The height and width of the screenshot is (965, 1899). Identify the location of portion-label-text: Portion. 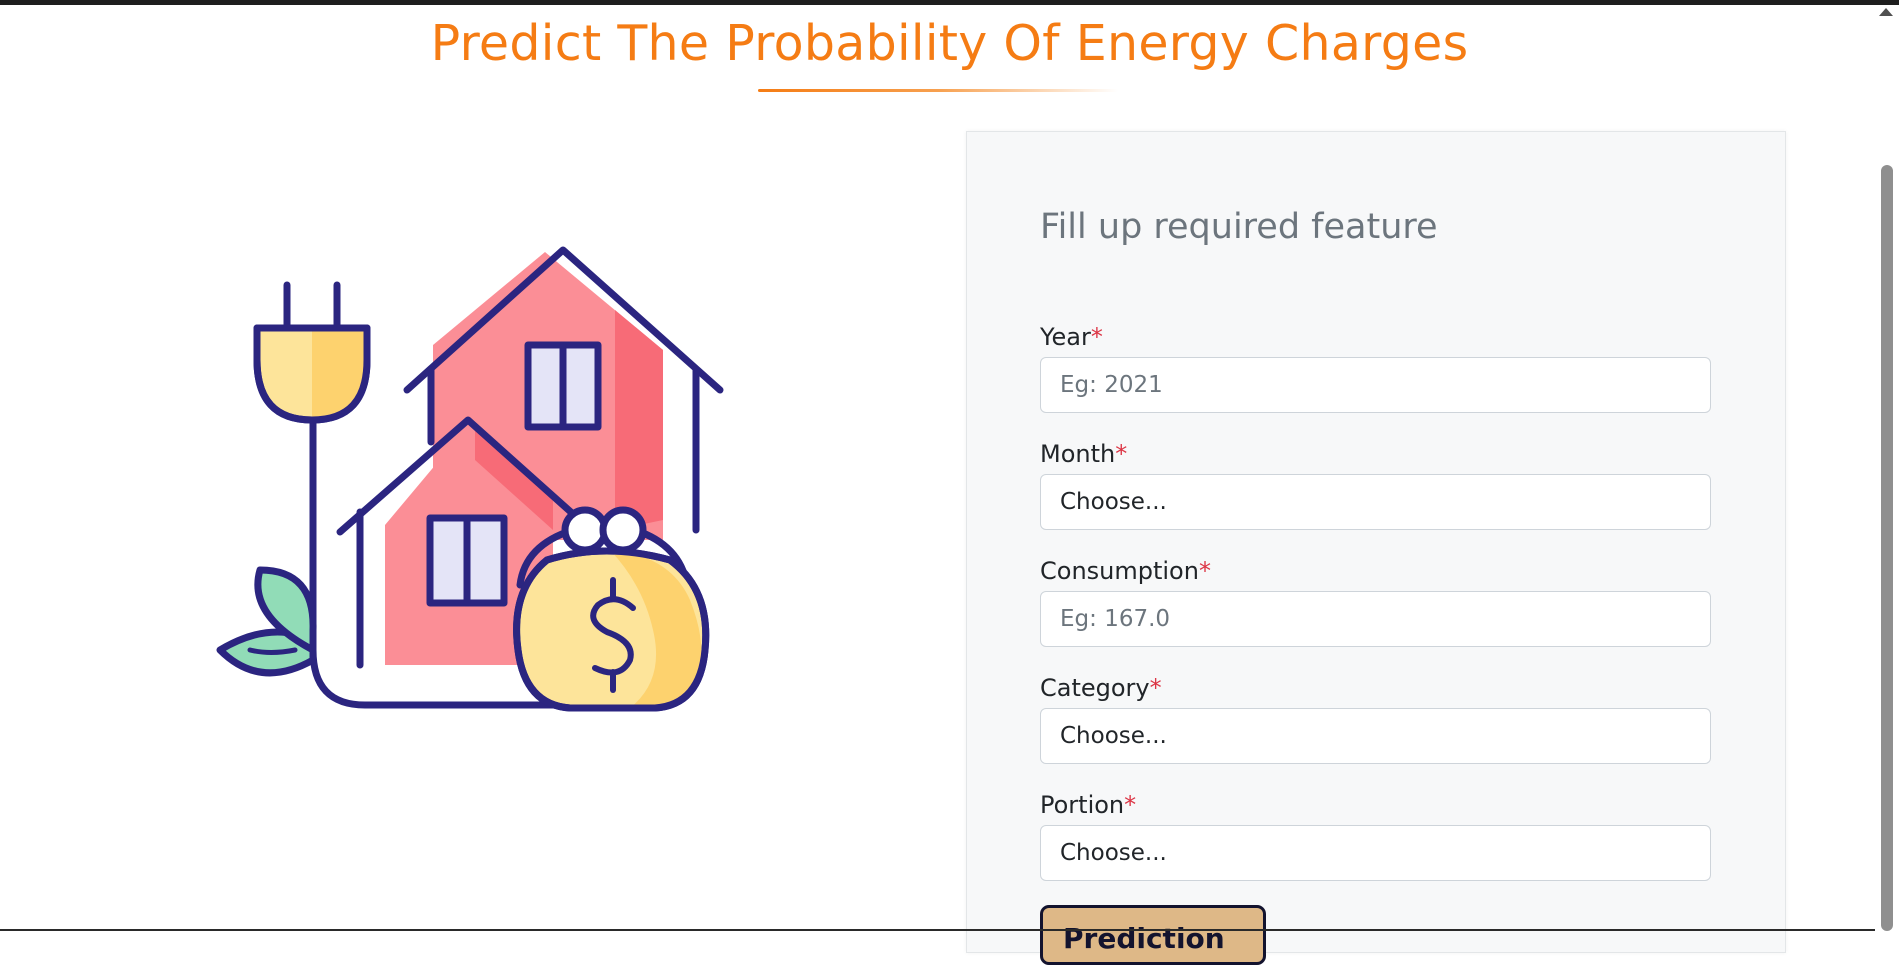
(1082, 805).